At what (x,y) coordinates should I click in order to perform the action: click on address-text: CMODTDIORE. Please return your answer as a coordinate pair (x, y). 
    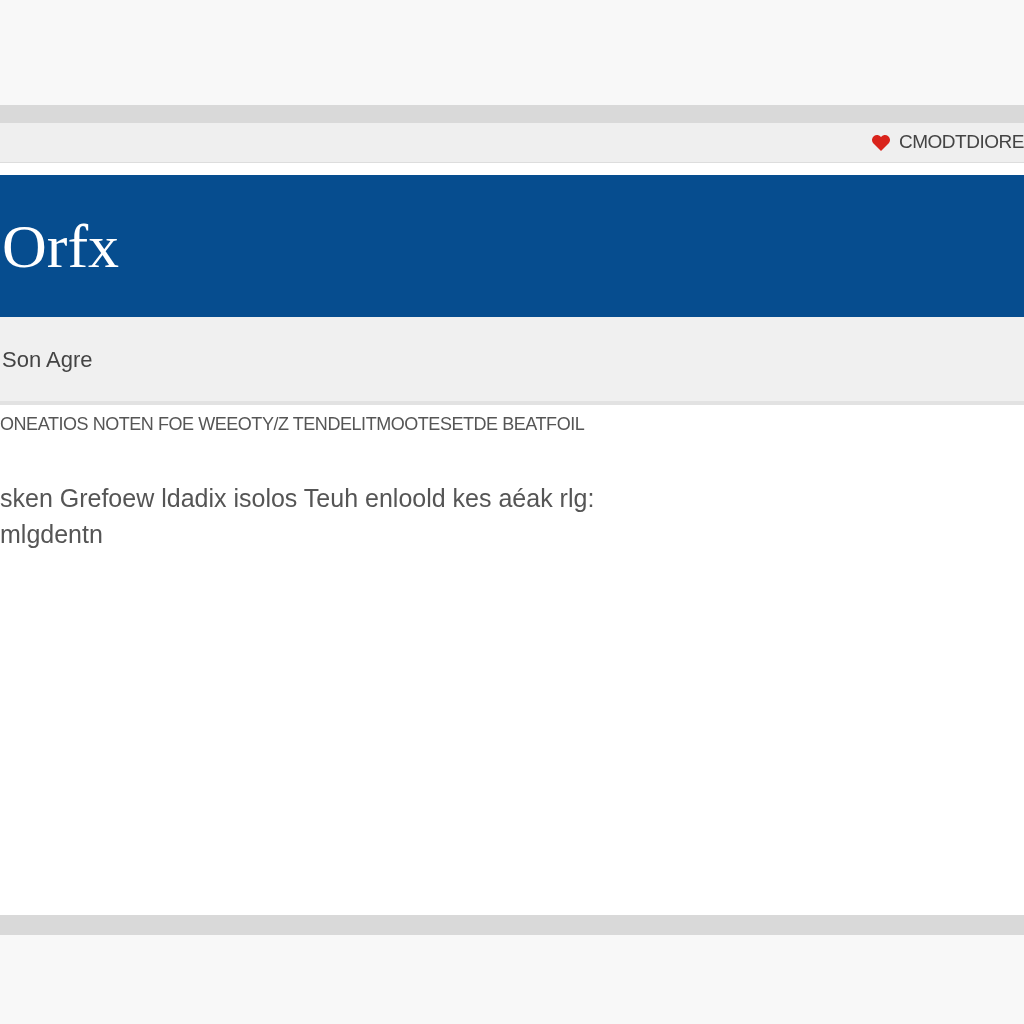
    Looking at the image, I should click on (961, 142).